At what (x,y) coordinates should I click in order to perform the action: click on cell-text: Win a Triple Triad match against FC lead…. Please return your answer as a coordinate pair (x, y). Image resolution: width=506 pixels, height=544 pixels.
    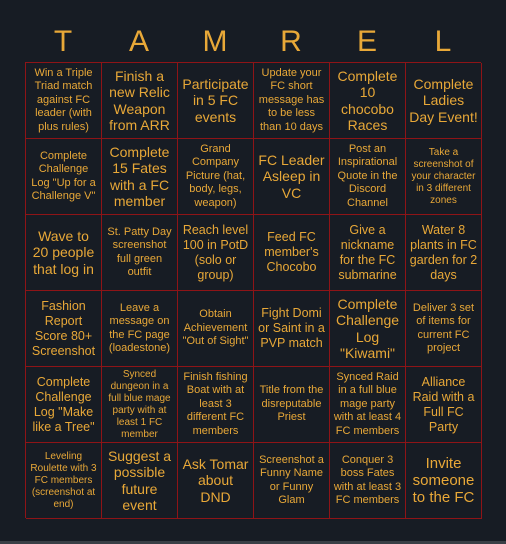
    Looking at the image, I should click on (63, 99).